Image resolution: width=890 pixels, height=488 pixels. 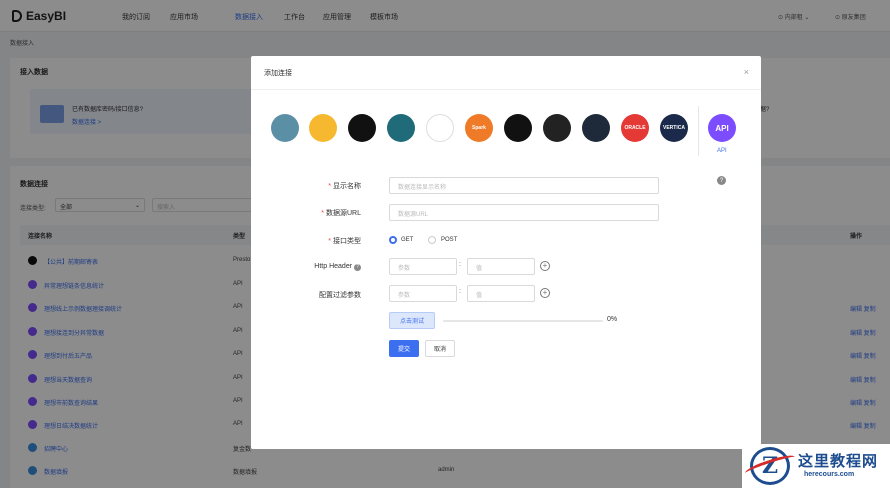 What do you see at coordinates (838, 461) in the screenshot?
I see `watermark-title: 这里教程网` at bounding box center [838, 461].